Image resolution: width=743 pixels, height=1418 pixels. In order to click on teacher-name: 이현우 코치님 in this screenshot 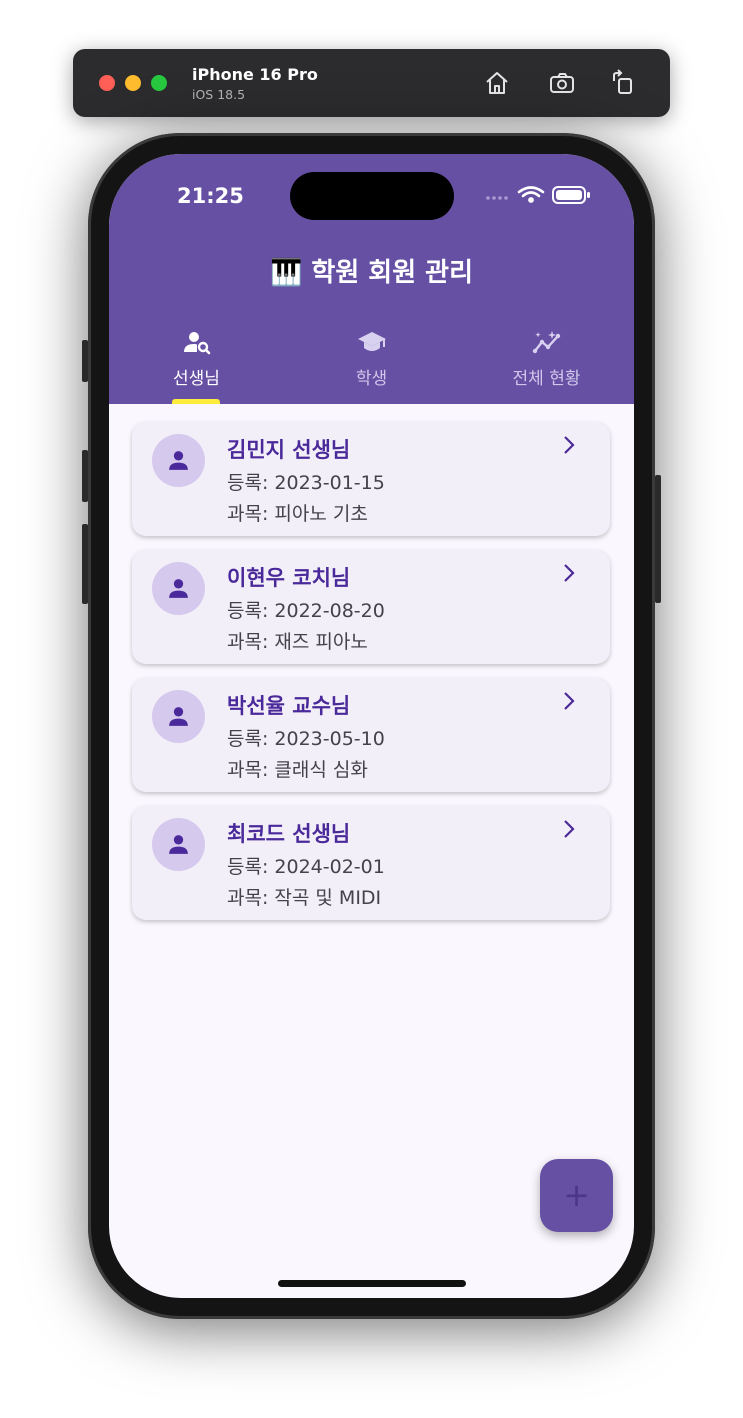, I will do `click(289, 578)`.